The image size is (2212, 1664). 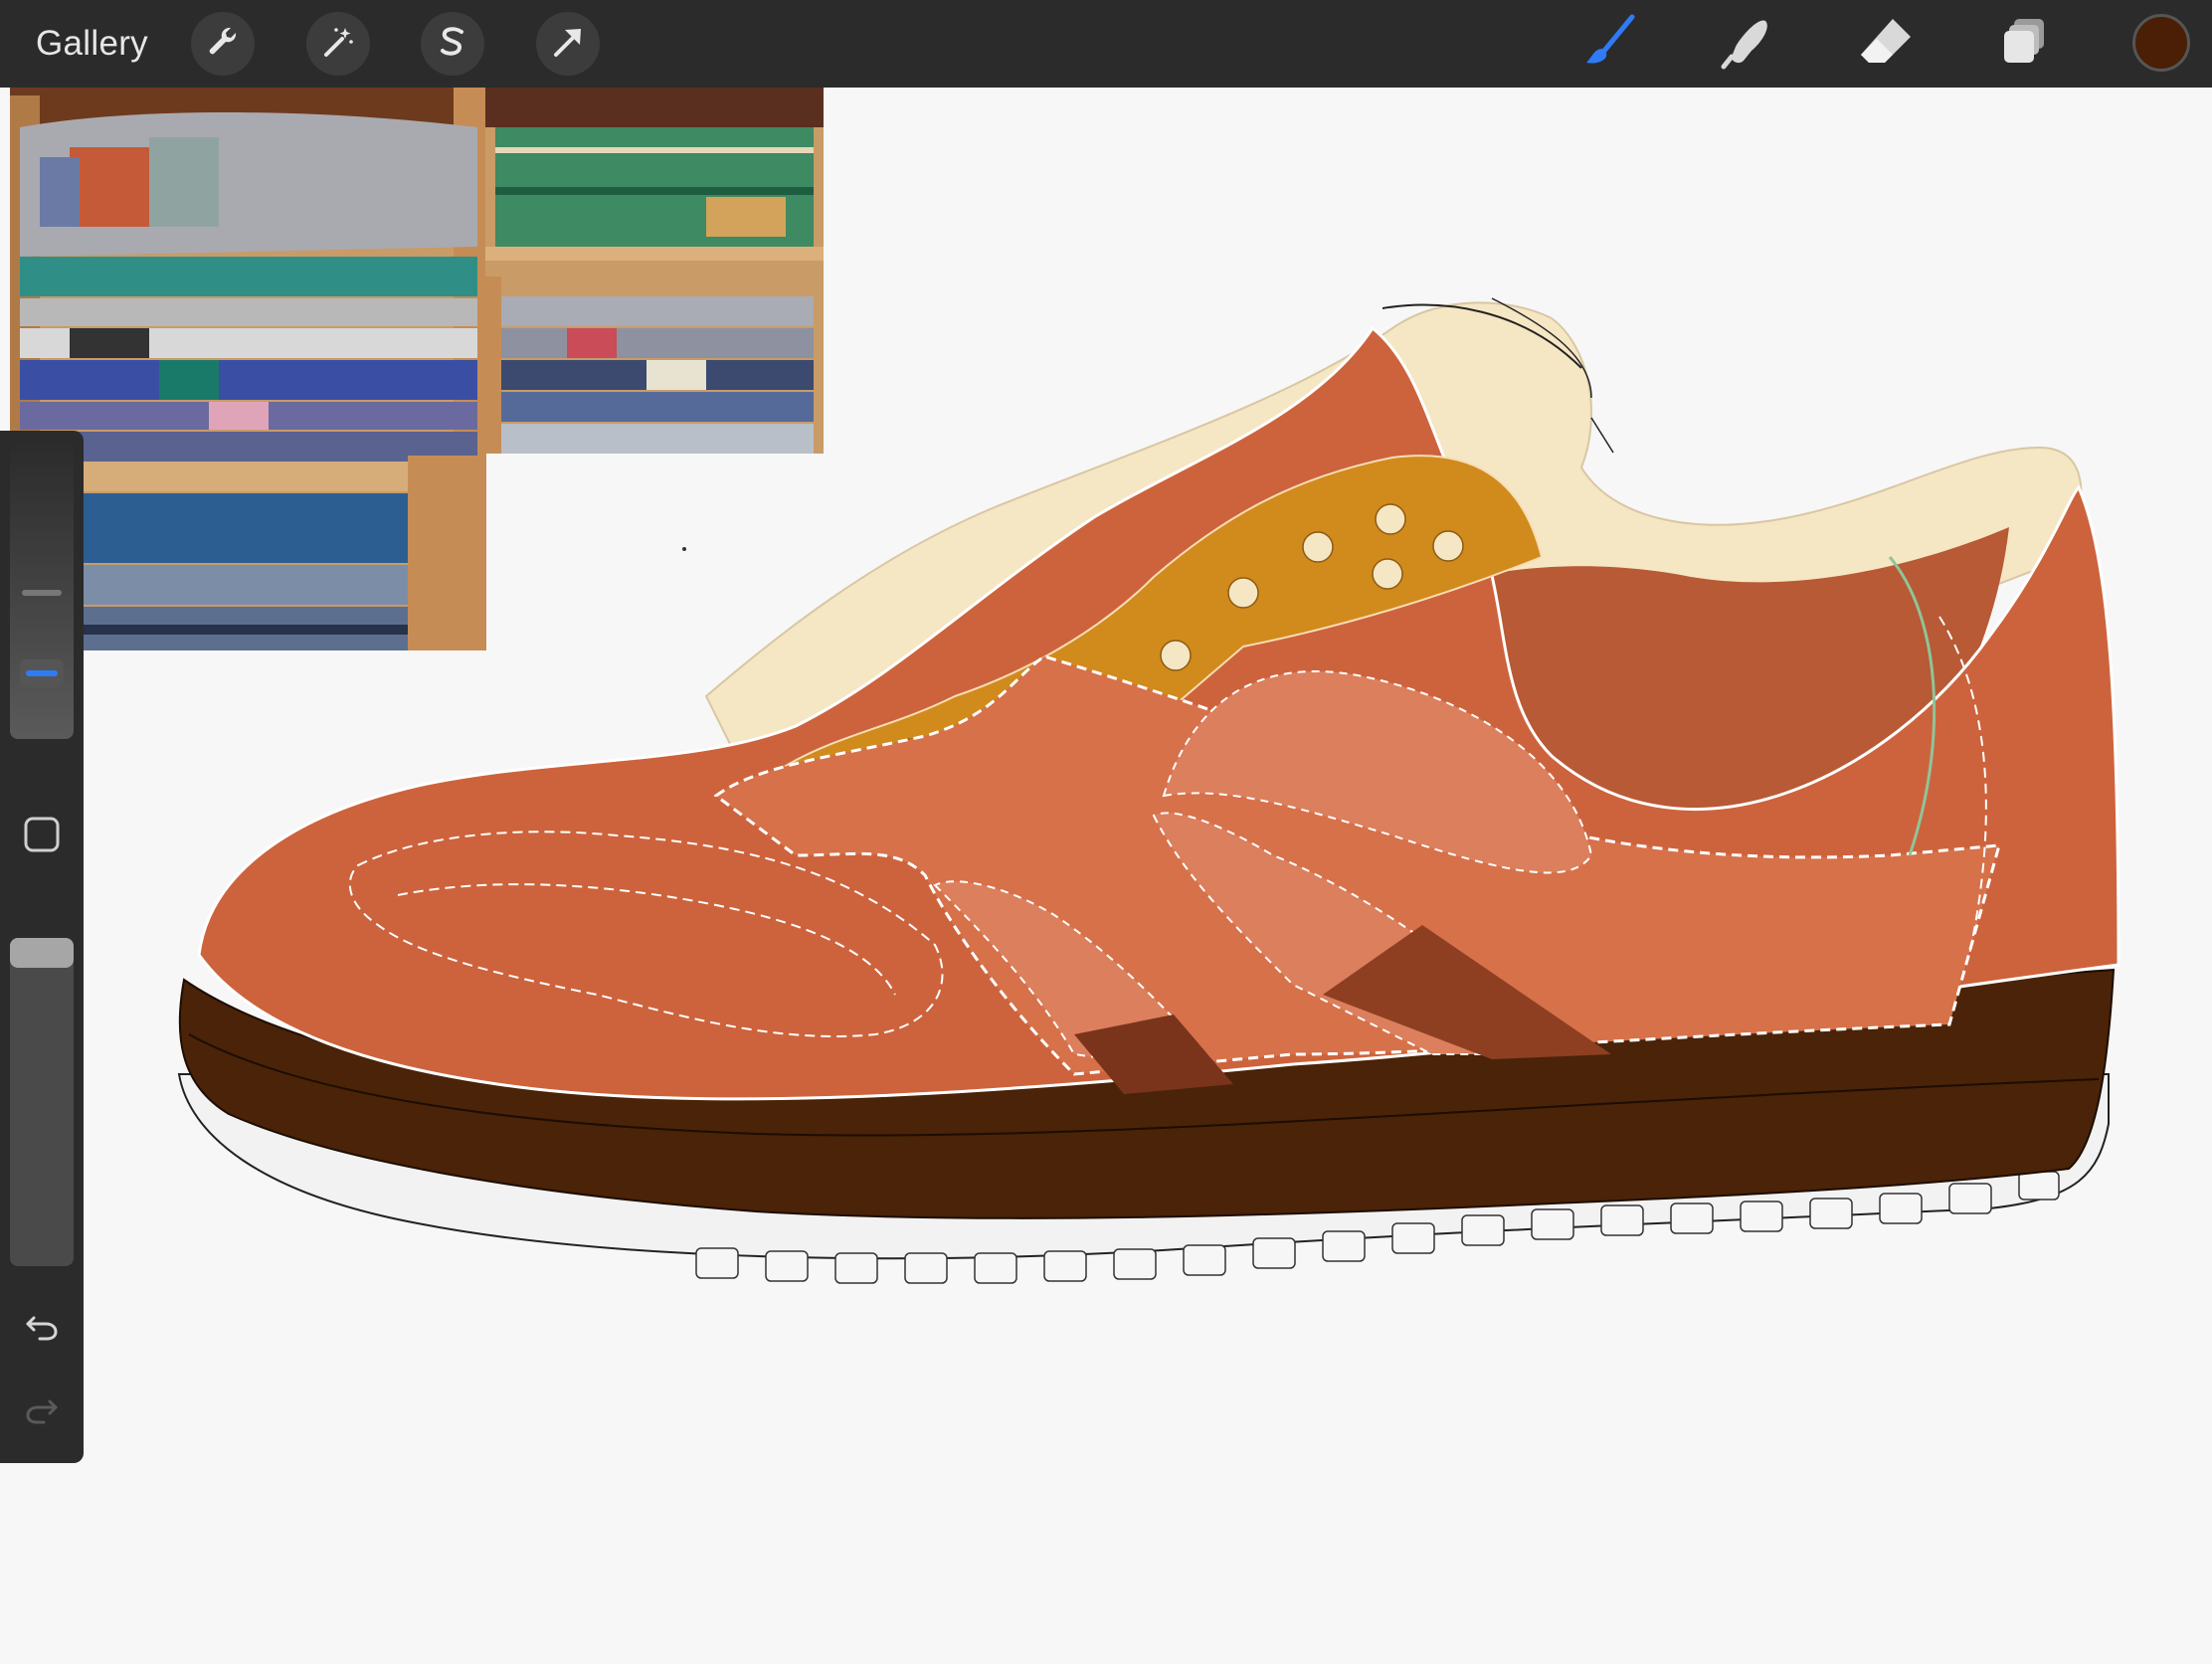 I want to click on transform-button, so click(x=568, y=44).